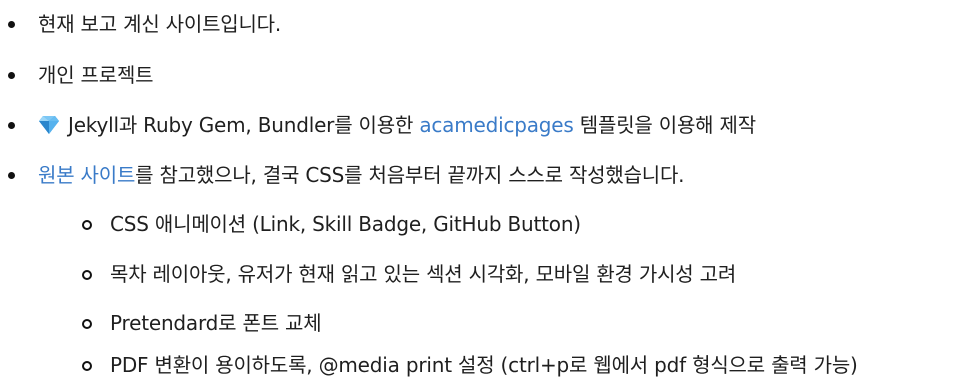  Describe the element at coordinates (96, 75) in the screenshot. I see `item-text: 개인 프로젝트` at that location.